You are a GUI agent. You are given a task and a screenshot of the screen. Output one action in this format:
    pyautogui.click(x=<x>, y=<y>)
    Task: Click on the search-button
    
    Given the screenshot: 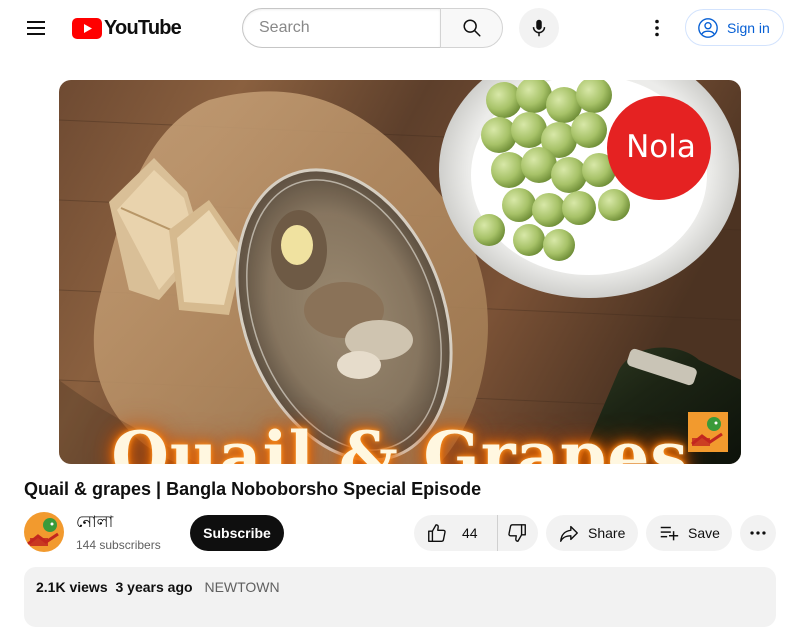 What is the action you would take?
    pyautogui.click(x=471, y=28)
    